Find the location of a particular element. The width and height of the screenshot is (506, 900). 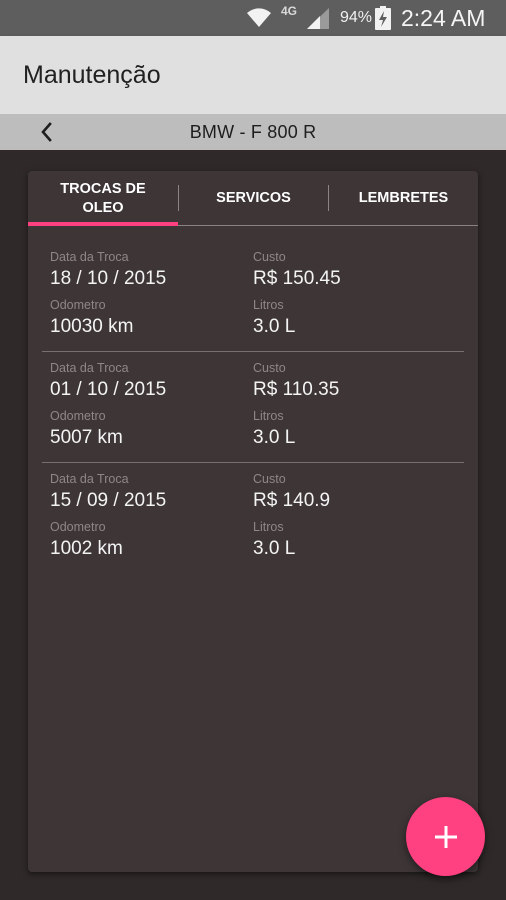

cost-value: R$ 140.9 is located at coordinates (292, 500).